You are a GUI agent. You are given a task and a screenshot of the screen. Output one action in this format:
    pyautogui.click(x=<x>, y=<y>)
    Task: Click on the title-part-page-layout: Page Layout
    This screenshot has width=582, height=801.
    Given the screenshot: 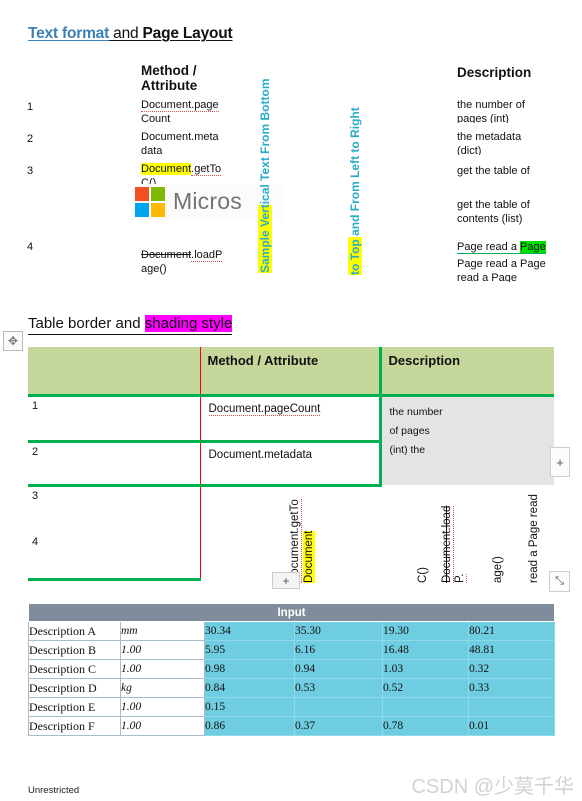 What is the action you would take?
    pyautogui.click(x=187, y=33)
    